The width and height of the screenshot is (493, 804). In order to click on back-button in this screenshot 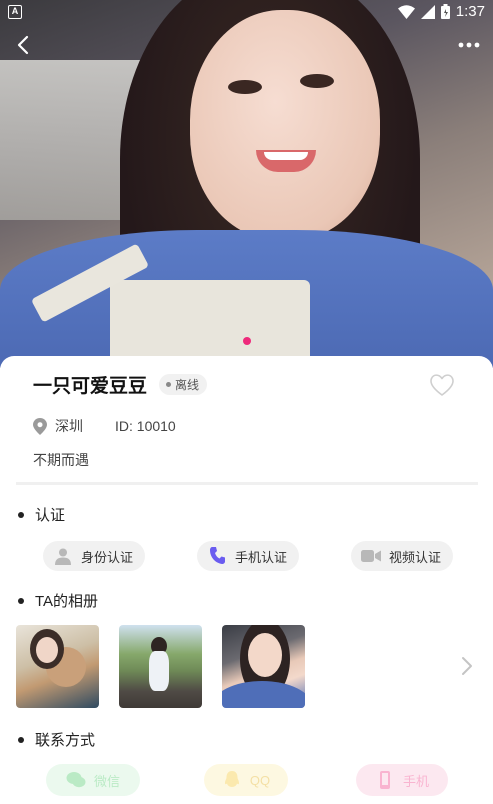, I will do `click(24, 45)`.